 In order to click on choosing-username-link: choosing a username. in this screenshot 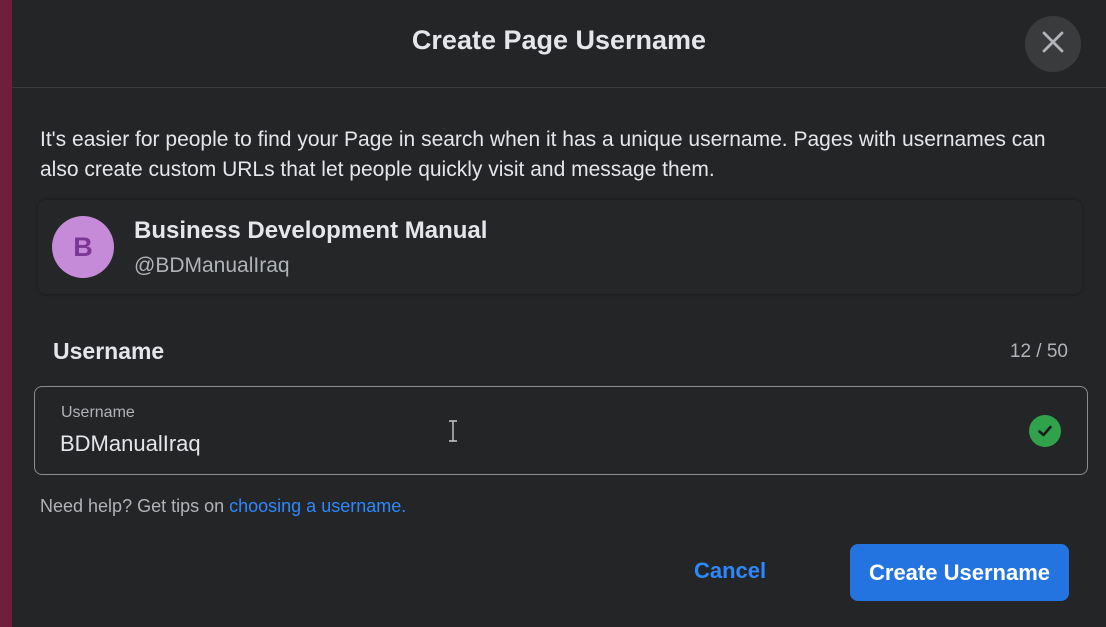, I will do `click(317, 506)`.